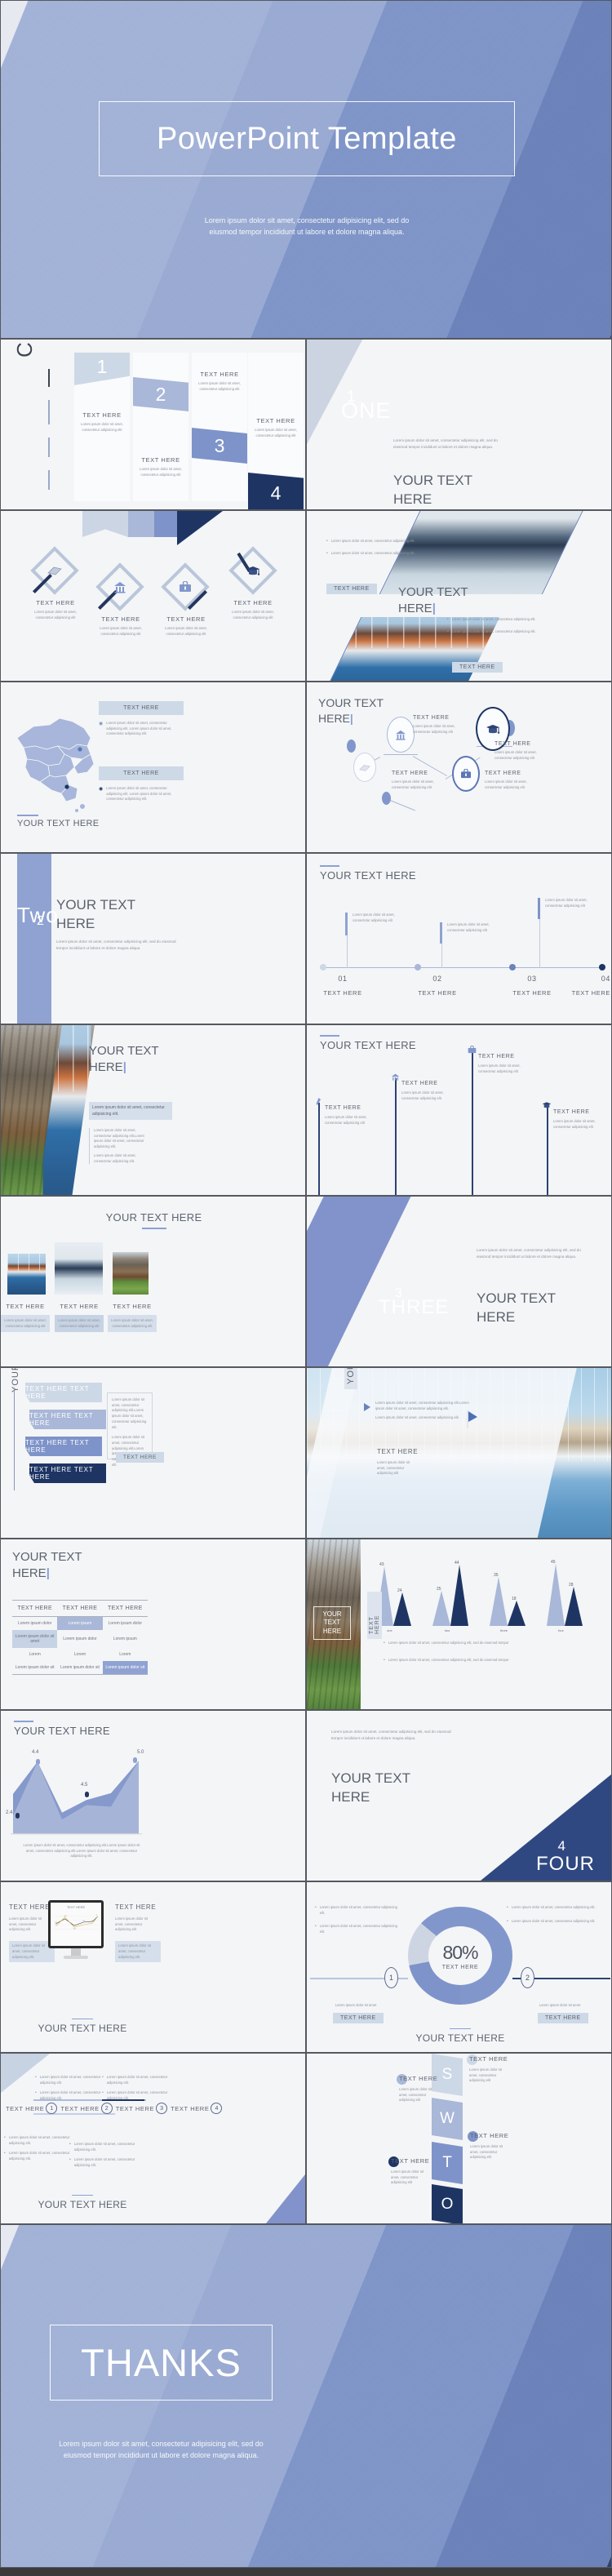 The image size is (612, 2576). Describe the element at coordinates (504, 1630) in the screenshot. I see `tri-cat-3: three` at that location.